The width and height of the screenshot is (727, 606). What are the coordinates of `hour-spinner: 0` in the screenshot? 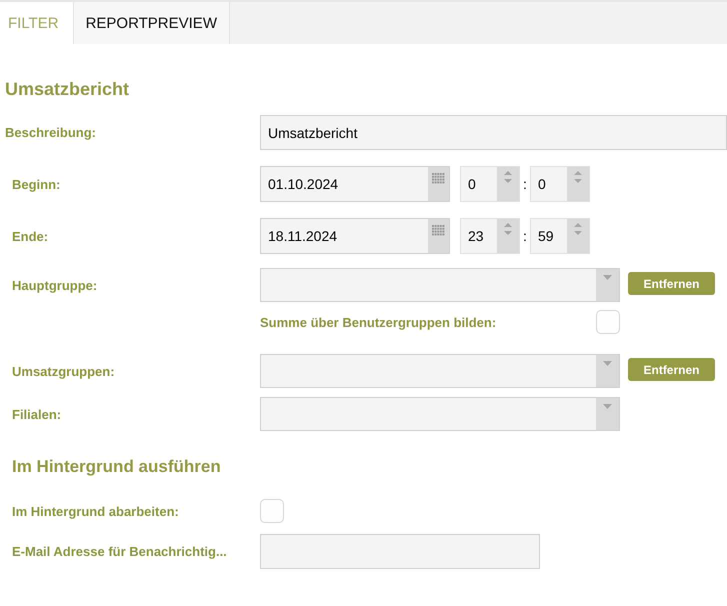 It's located at (490, 184).